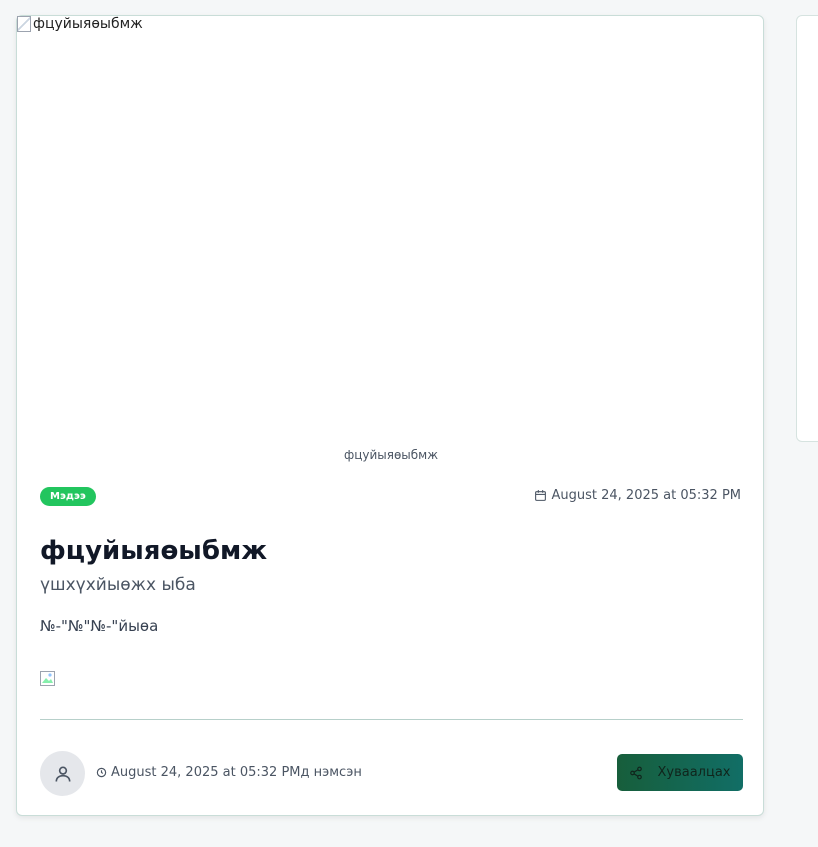  I want to click on user-icon, so click(62, 774).